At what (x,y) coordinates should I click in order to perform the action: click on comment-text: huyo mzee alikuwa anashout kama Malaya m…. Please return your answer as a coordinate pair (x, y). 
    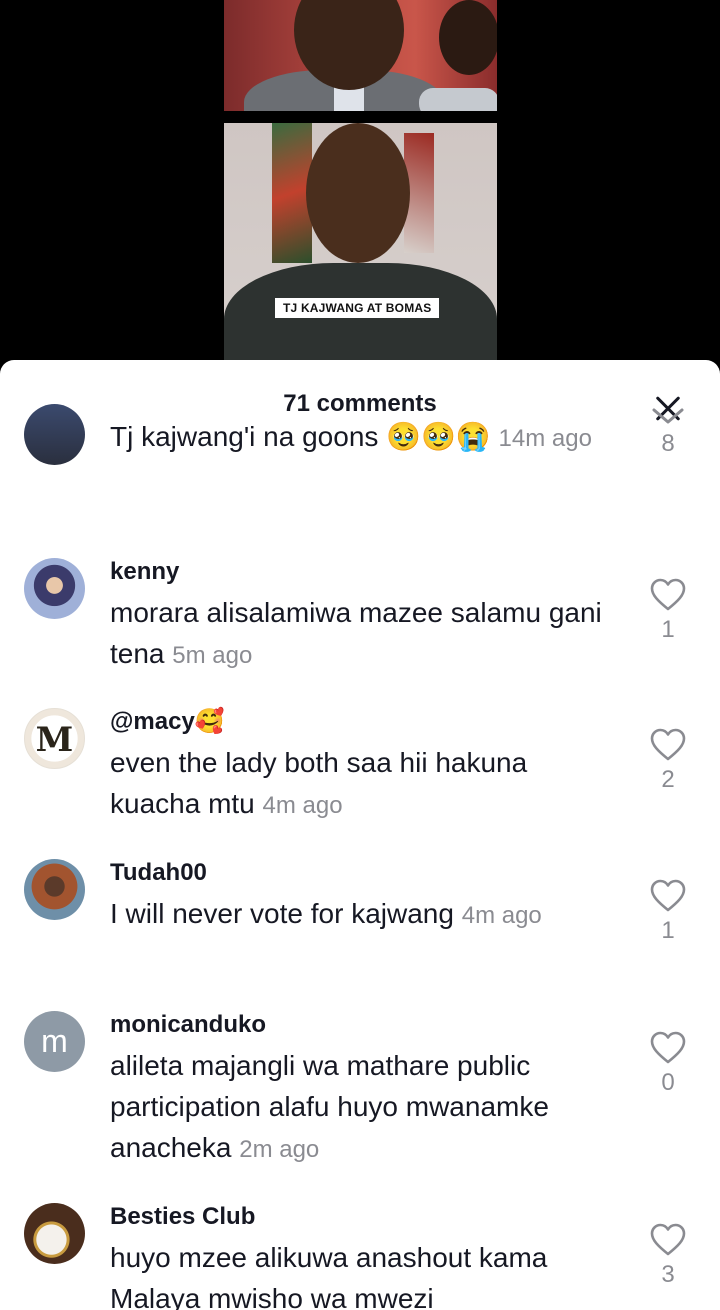
    Looking at the image, I should click on (329, 1276).